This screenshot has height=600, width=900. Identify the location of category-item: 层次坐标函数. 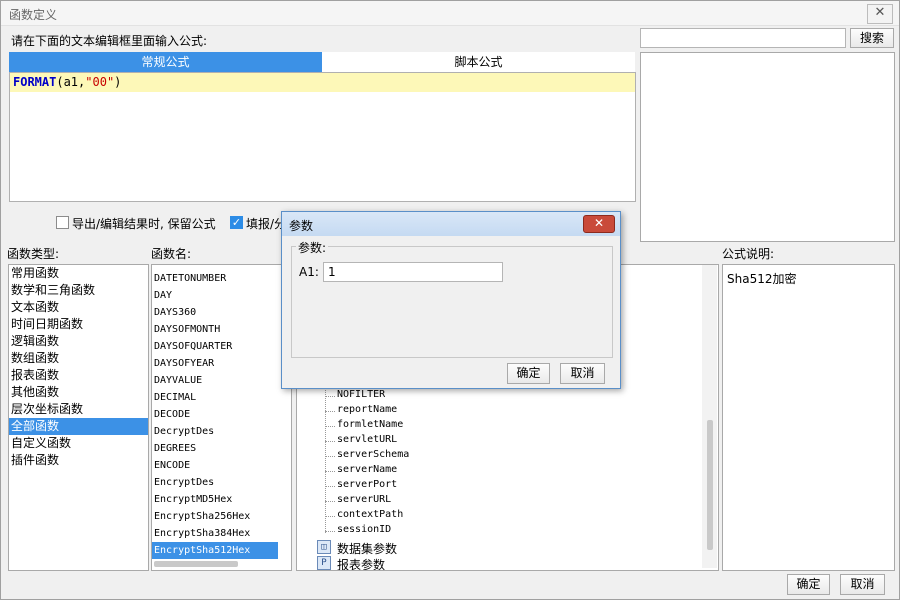
(78, 409).